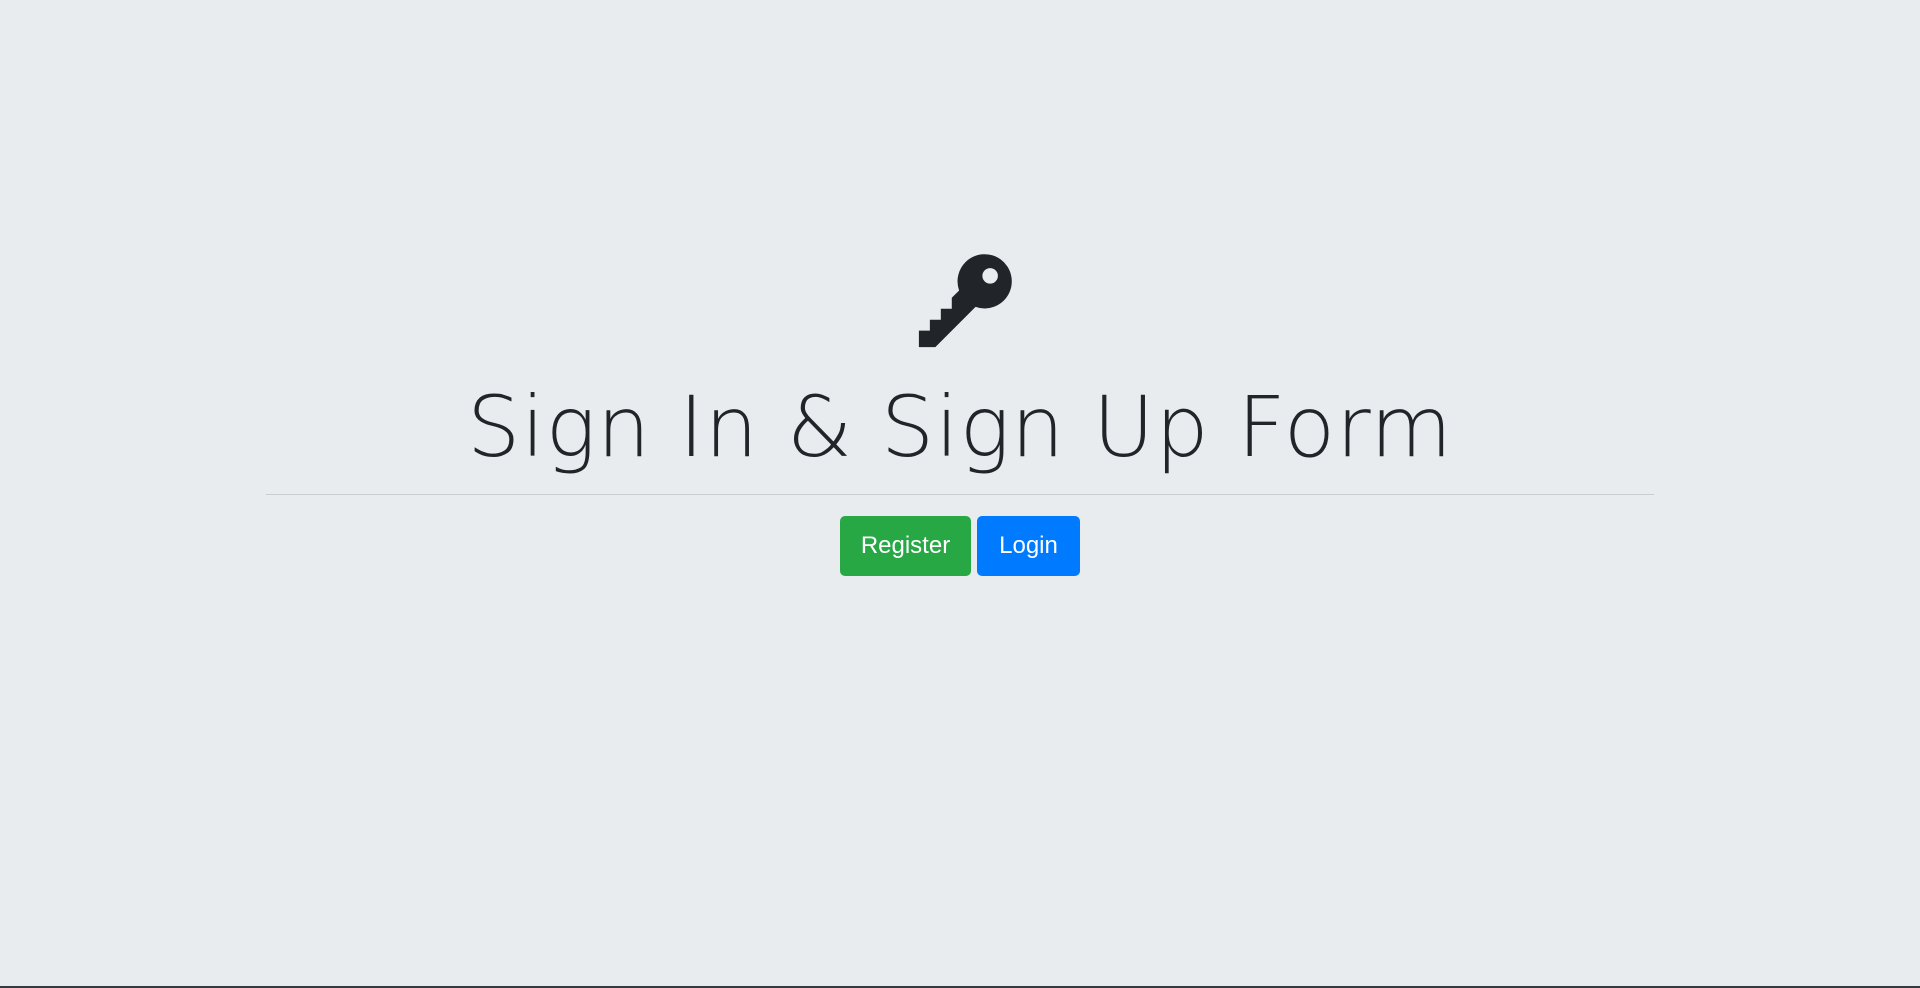 This screenshot has height=988, width=1920. What do you see at coordinates (960, 427) in the screenshot?
I see `page-title: Sign In & Sign Up Form` at bounding box center [960, 427].